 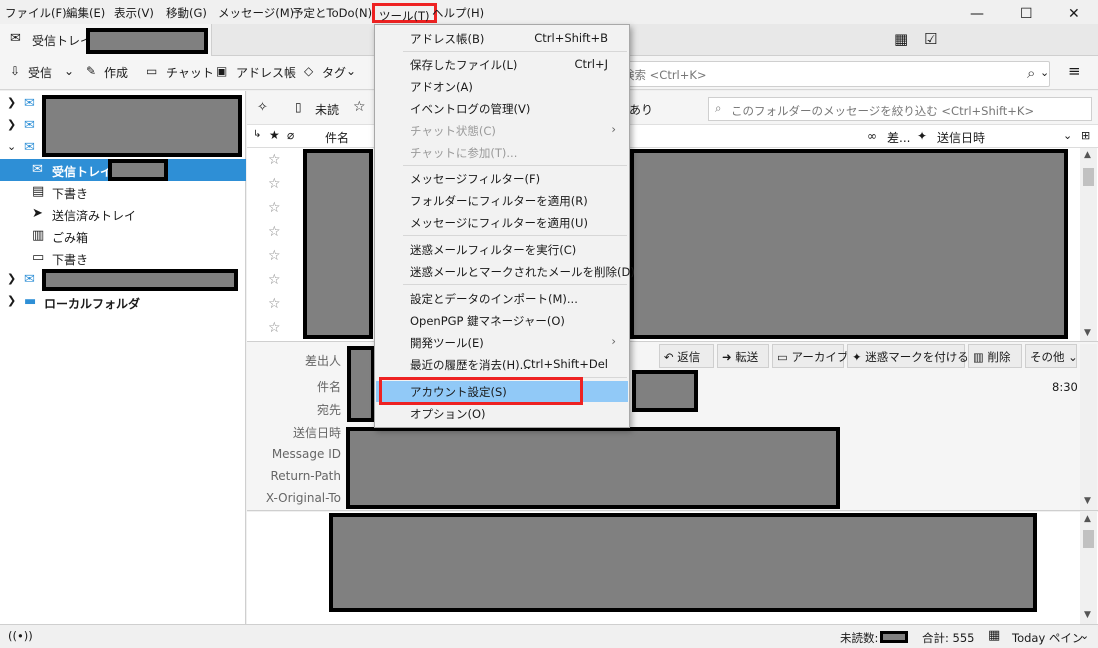 What do you see at coordinates (351, 71) in the screenshot?
I see `tag-dropdown-icon: ⌄` at bounding box center [351, 71].